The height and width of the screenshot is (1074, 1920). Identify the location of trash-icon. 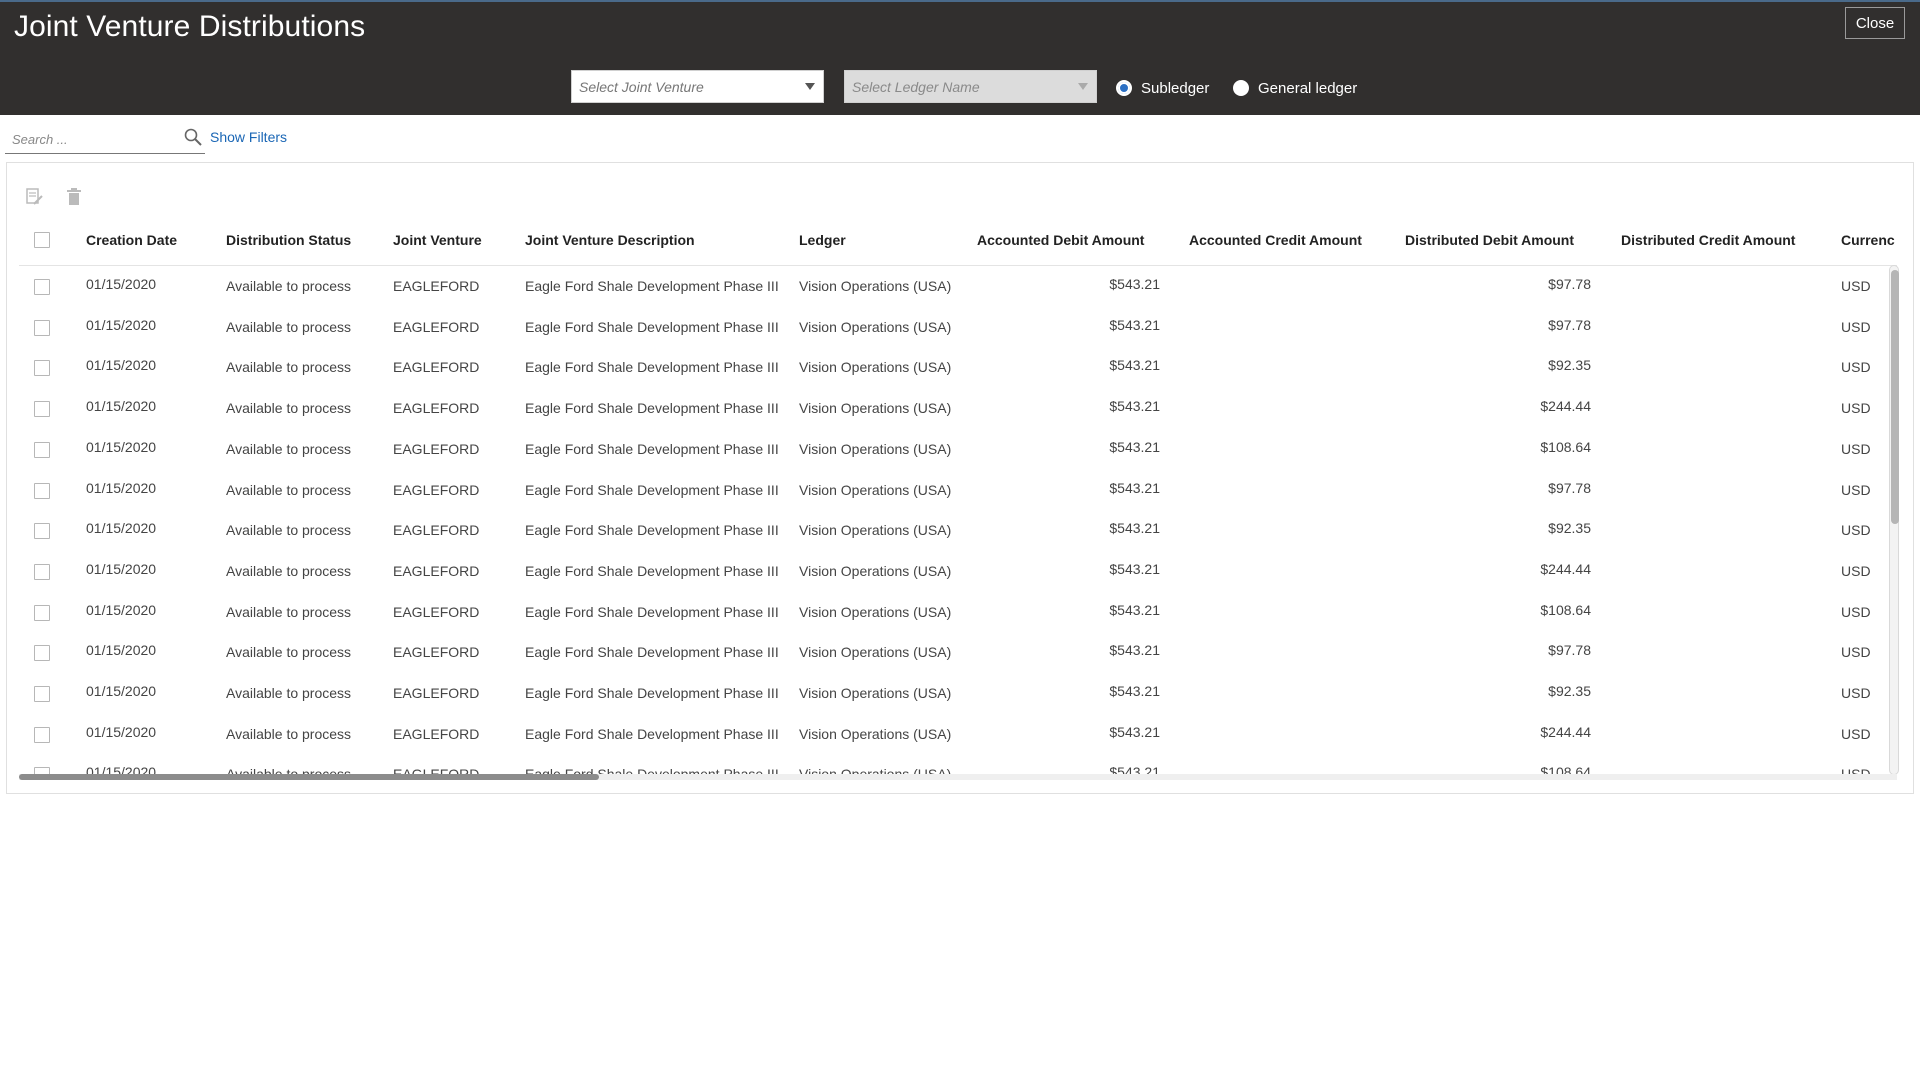
(74, 197).